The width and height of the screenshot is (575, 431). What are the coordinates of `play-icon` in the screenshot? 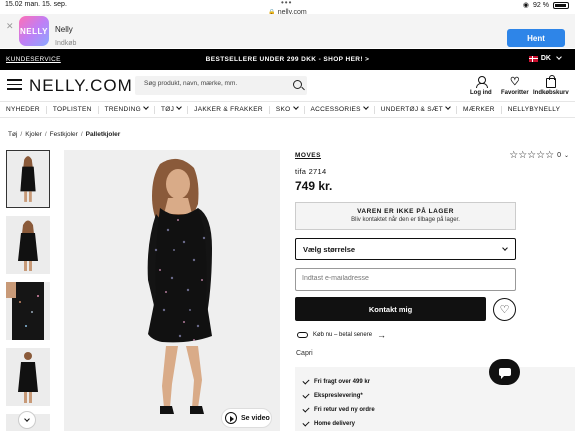 It's located at (231, 418).